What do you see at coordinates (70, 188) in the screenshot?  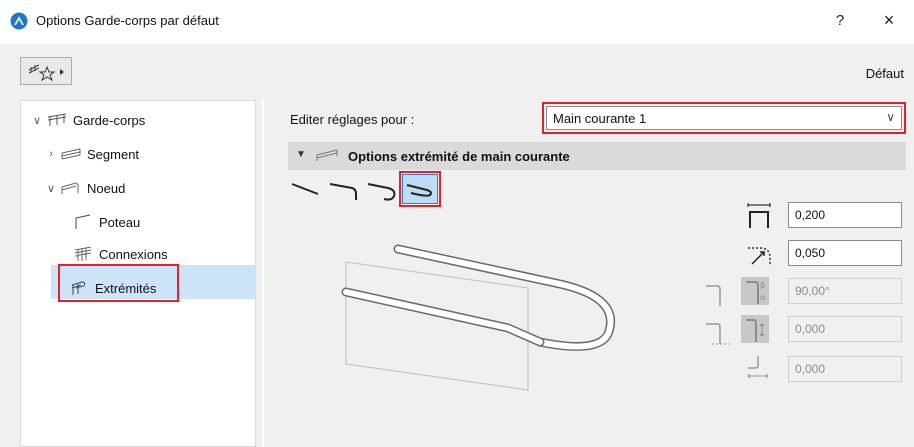 I see `node-icon` at bounding box center [70, 188].